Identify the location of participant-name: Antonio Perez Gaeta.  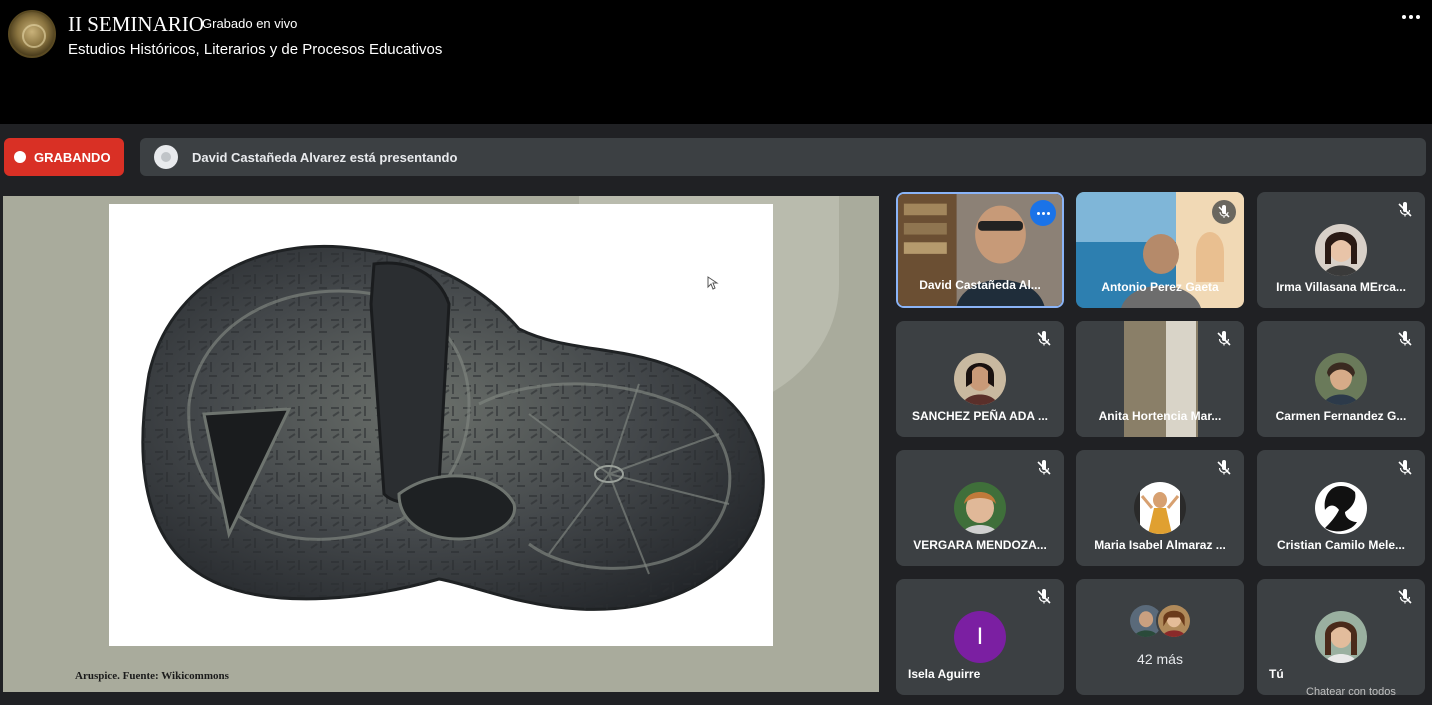
(1160, 287).